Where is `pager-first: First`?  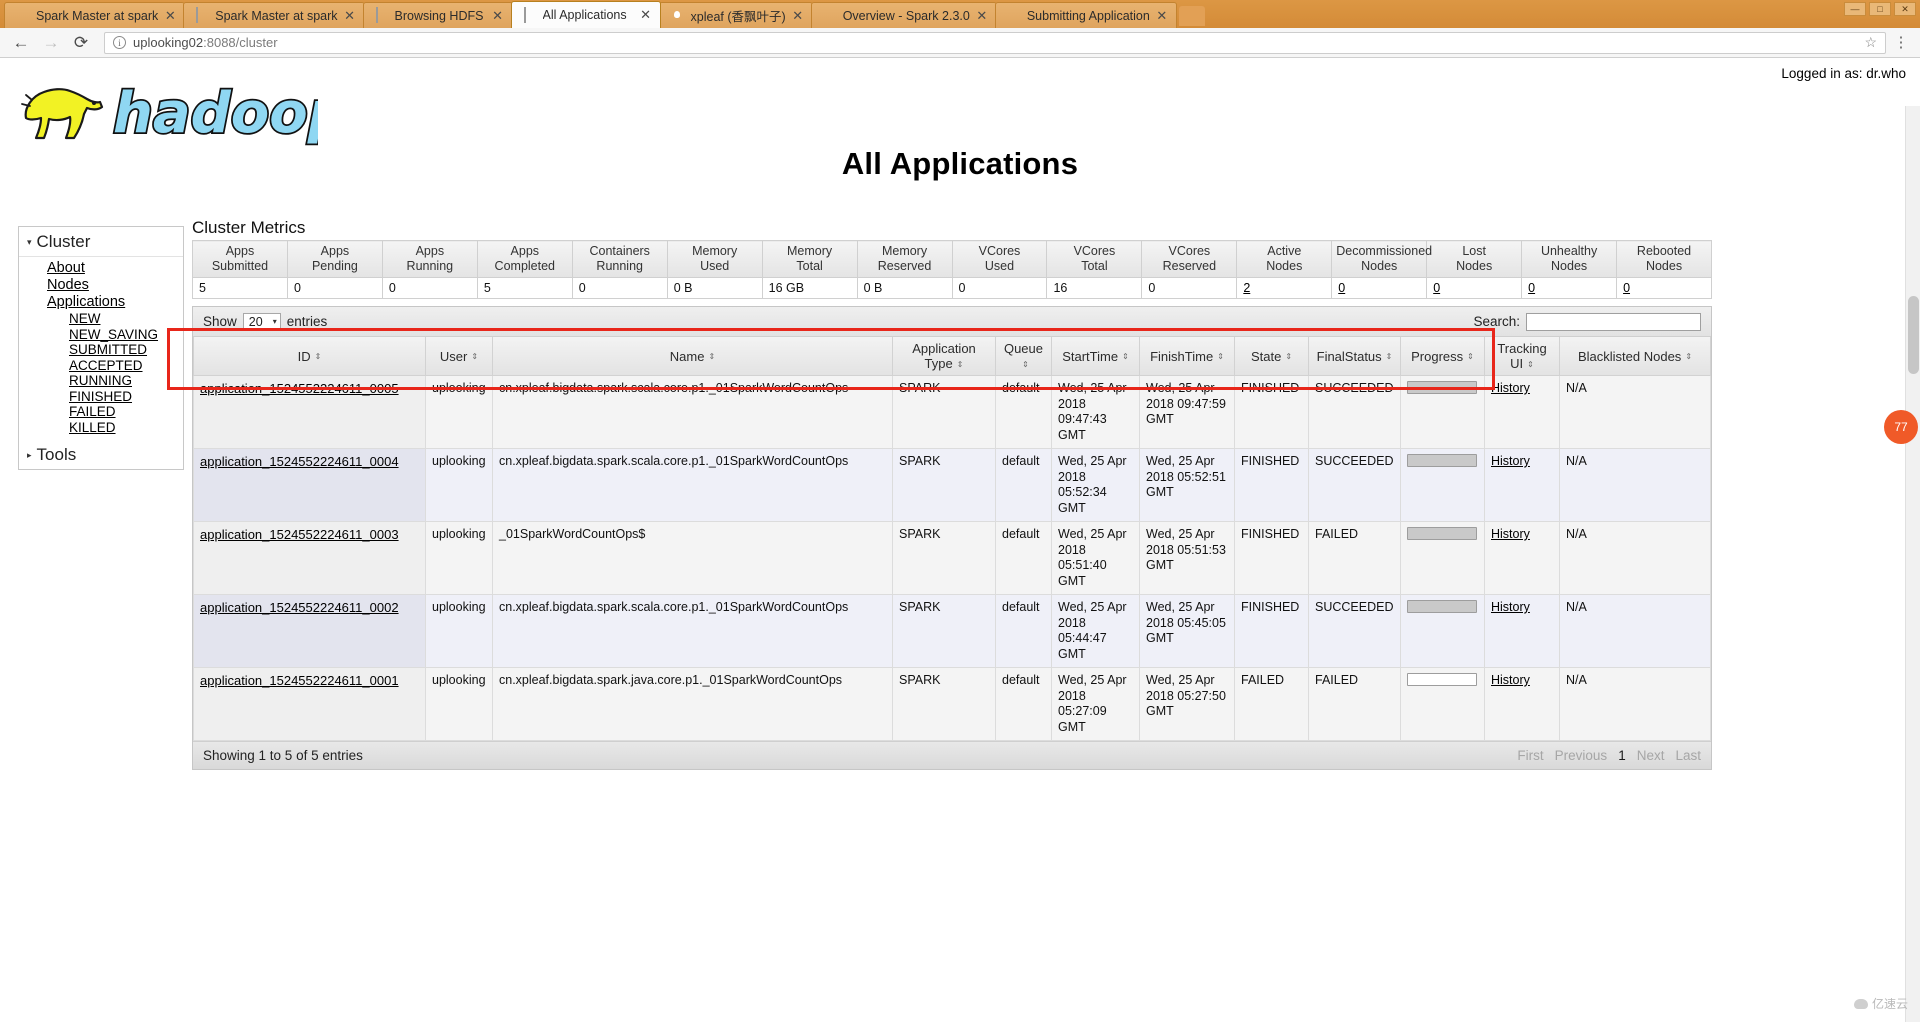
pager-first: First is located at coordinates (1530, 755).